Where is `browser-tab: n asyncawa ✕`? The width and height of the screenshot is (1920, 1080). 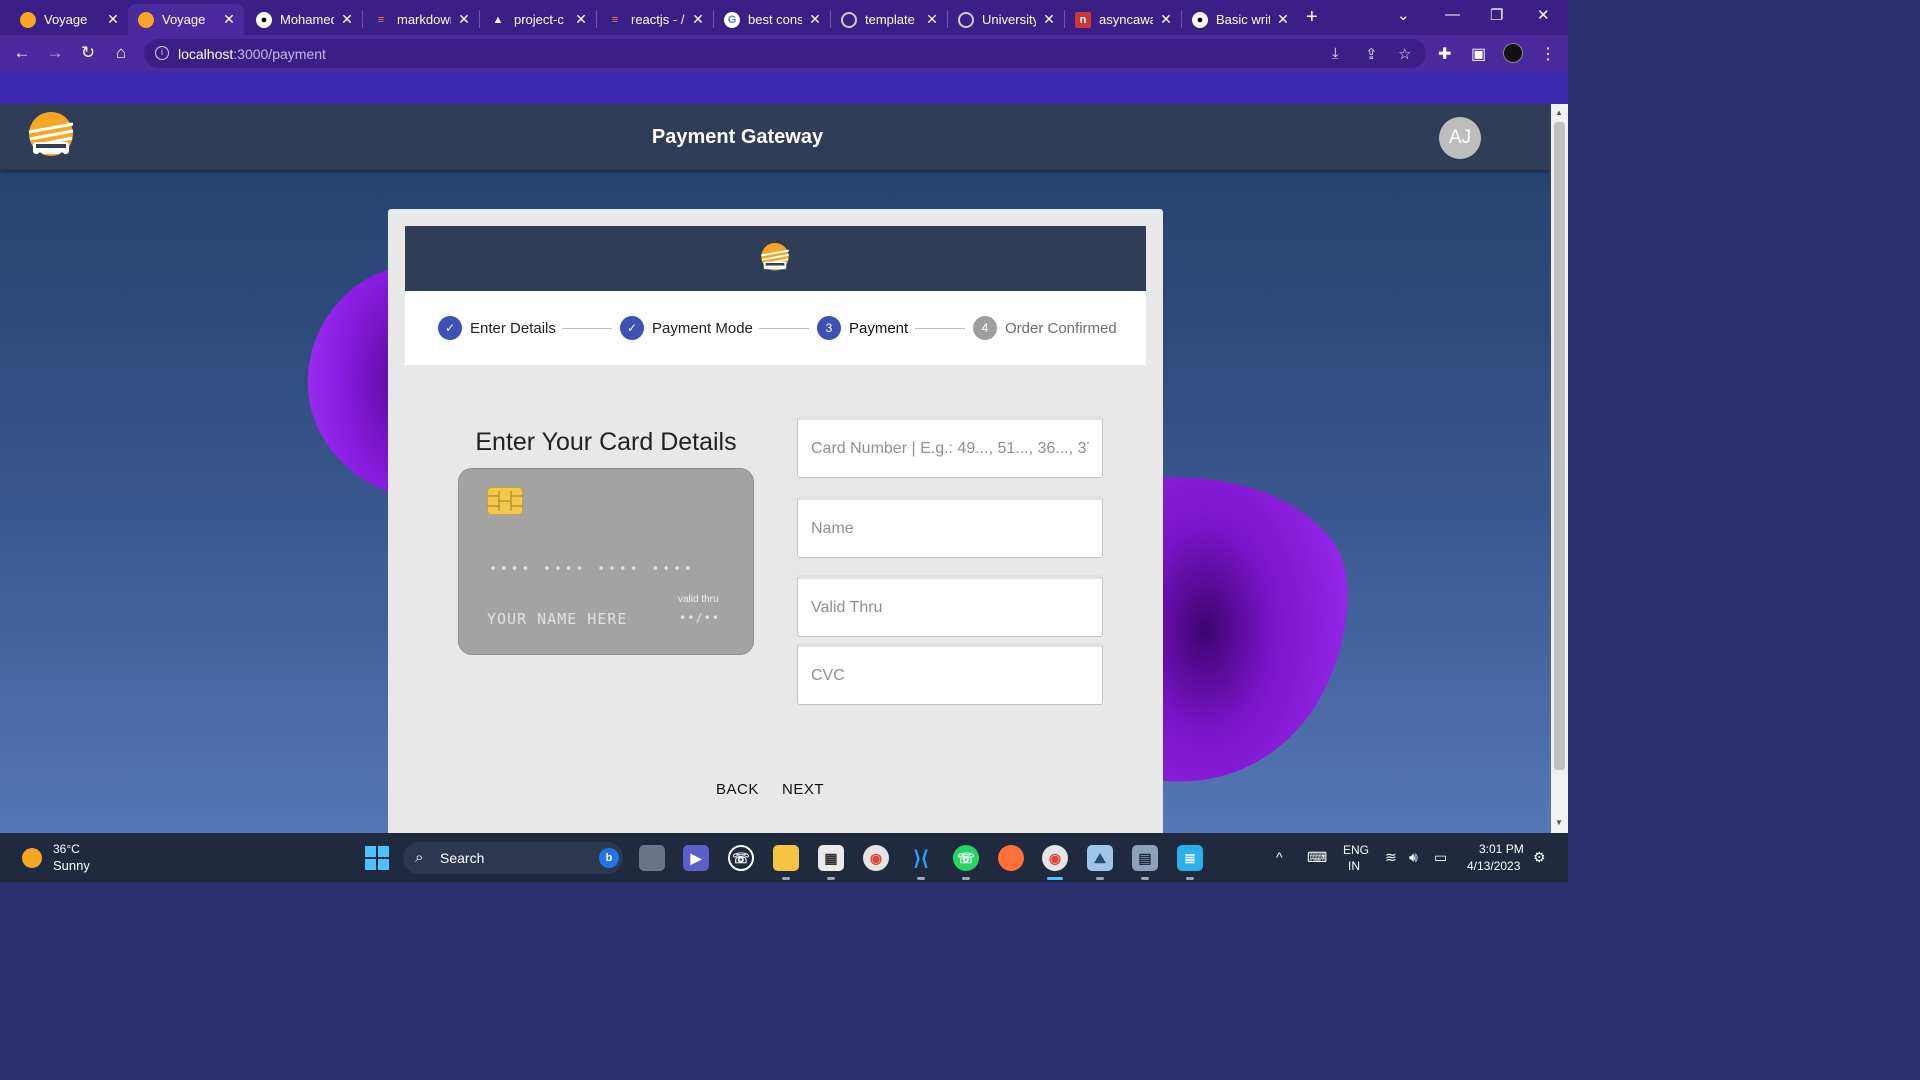
browser-tab: n asyncawa ✕ is located at coordinates (1123, 19).